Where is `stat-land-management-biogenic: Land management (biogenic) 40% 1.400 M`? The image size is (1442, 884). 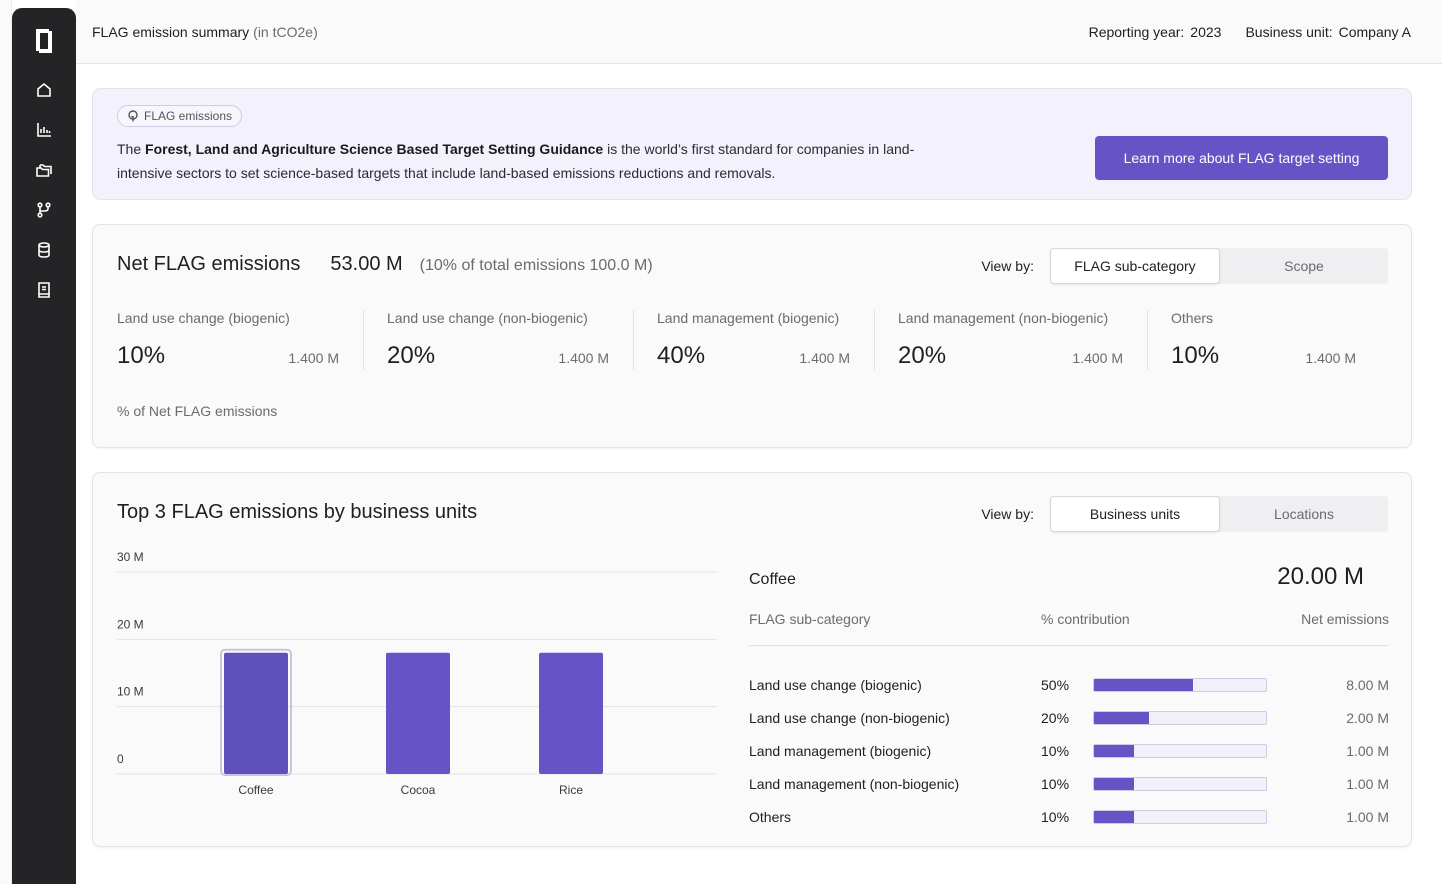
stat-land-management-biogenic: Land management (biogenic) 40% 1.400 M is located at coordinates (753, 340).